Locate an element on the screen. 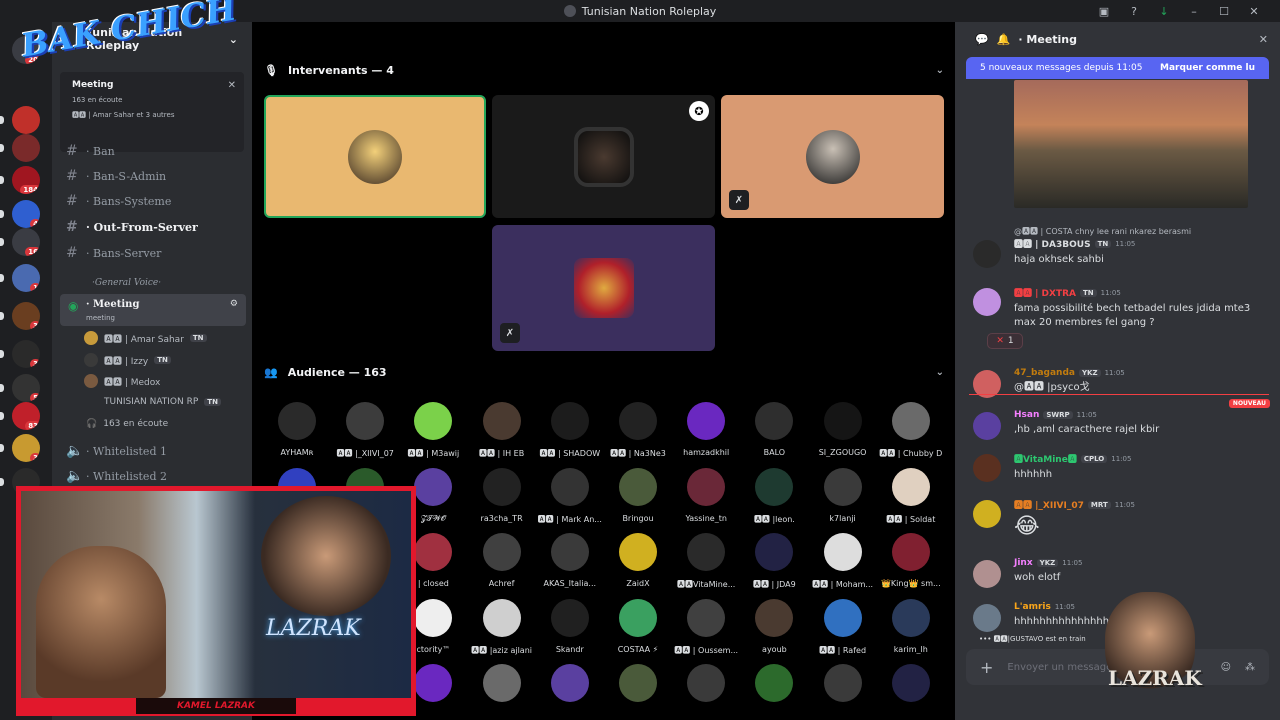  channel-ban: # · Ban is located at coordinates (153, 151).